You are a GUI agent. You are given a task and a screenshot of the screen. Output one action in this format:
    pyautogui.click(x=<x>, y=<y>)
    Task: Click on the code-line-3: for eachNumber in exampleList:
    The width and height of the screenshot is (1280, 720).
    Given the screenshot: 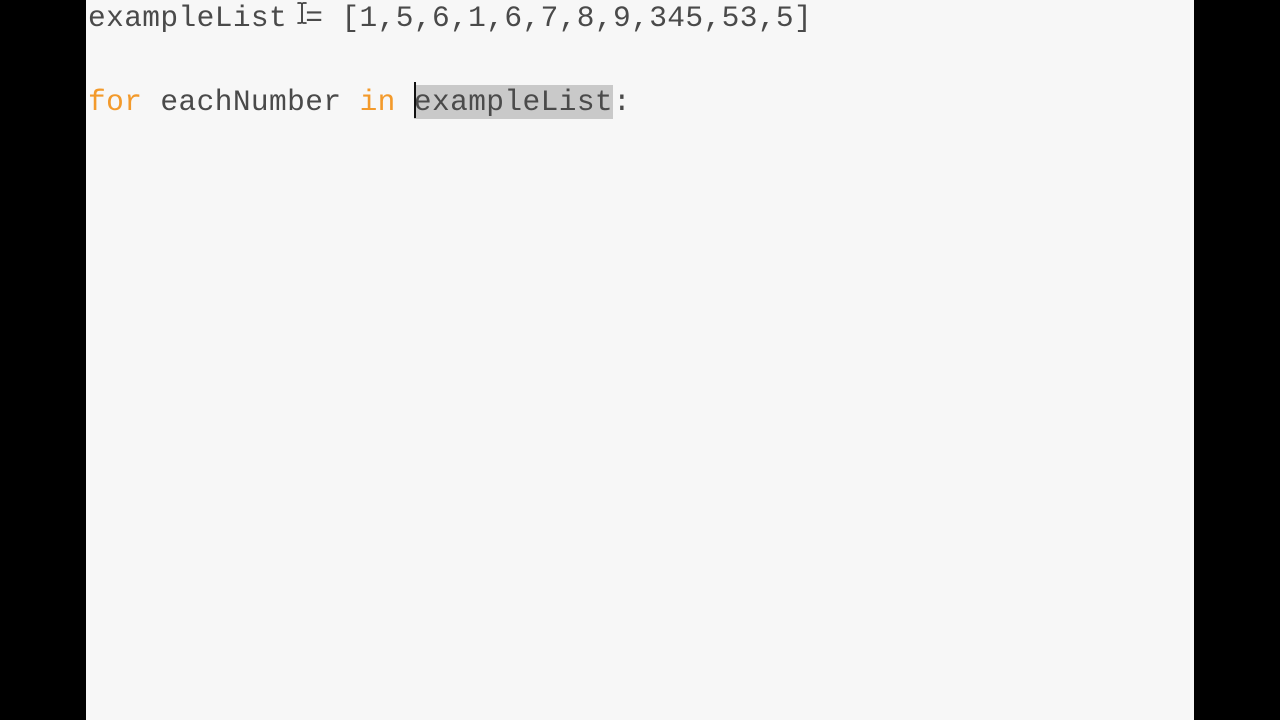 What is the action you would take?
    pyautogui.click(x=359, y=102)
    